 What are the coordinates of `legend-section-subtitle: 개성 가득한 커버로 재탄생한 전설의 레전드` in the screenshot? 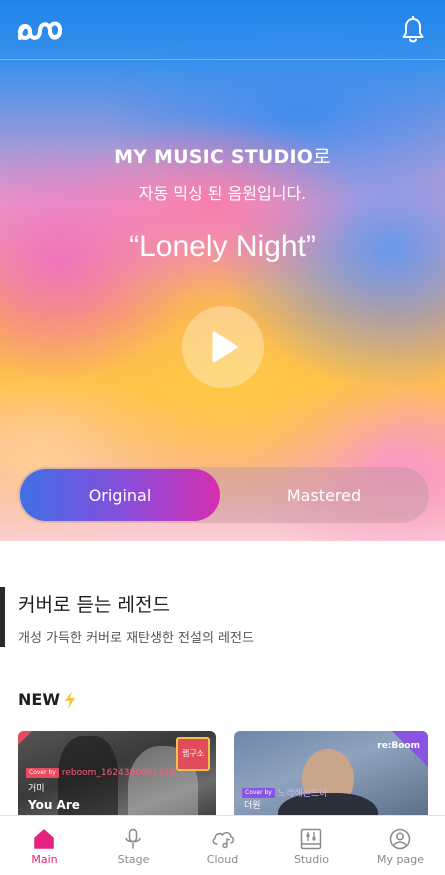 It's located at (136, 638).